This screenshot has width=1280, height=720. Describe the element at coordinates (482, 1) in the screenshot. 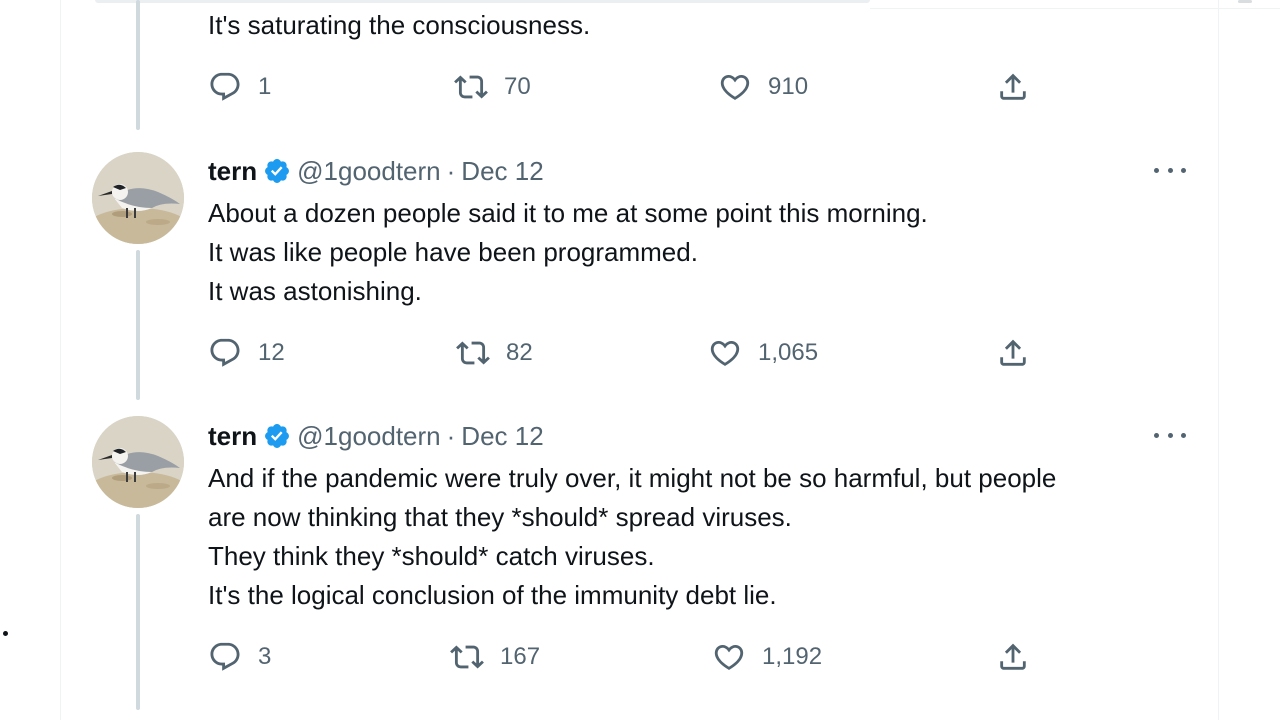

I see `top-bar-remnant` at that location.